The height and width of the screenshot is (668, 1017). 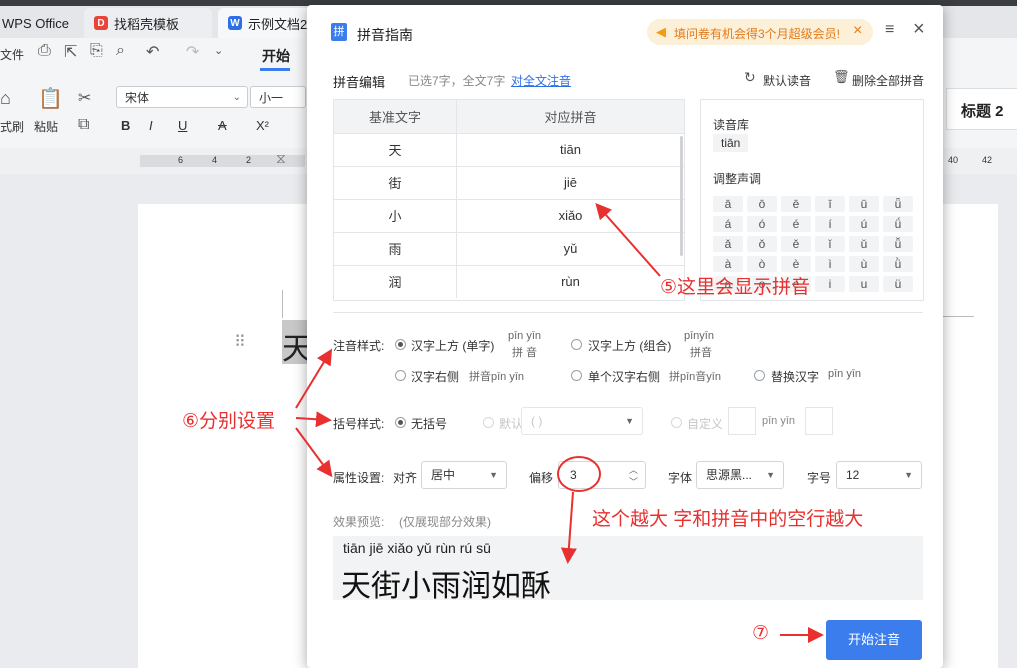 What do you see at coordinates (628, 240) in the screenshot?
I see `arrow-to-pinyin-column` at bounding box center [628, 240].